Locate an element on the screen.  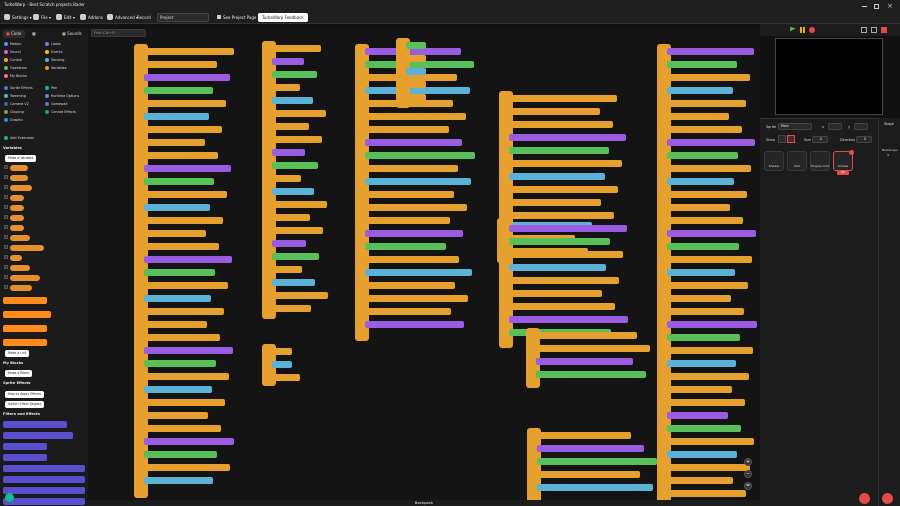
backpack-bar: Backpack is located at coordinates (424, 503).